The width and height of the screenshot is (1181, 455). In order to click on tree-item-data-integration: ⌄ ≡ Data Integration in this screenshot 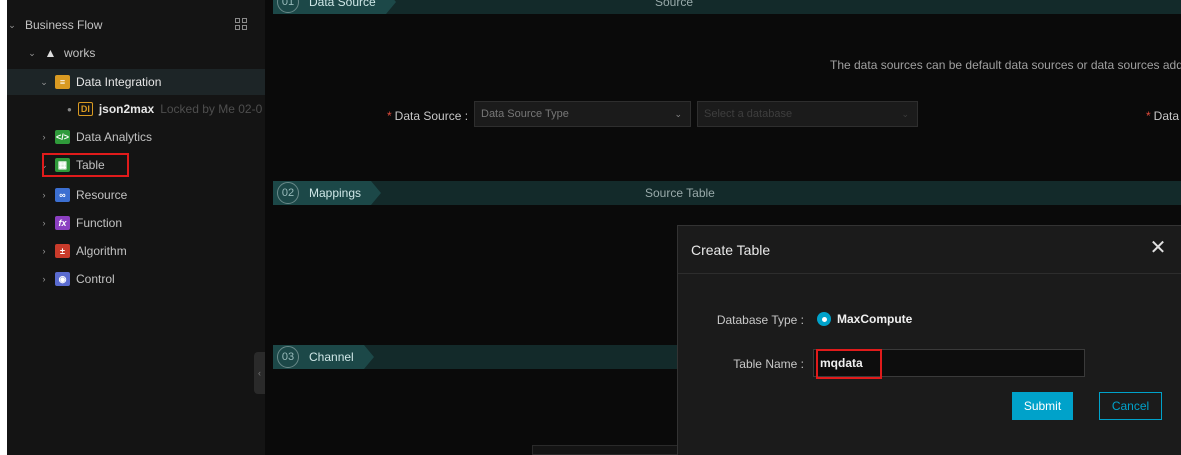, I will do `click(136, 82)`.